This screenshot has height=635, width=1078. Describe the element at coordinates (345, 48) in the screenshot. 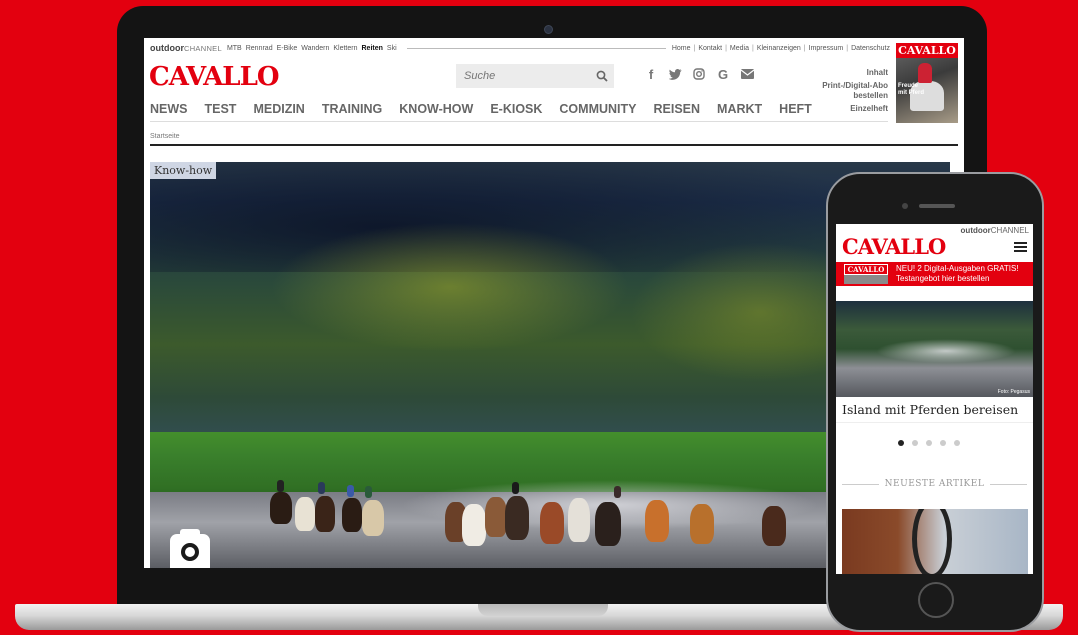

I see `category-link-klettern: Klettern` at that location.